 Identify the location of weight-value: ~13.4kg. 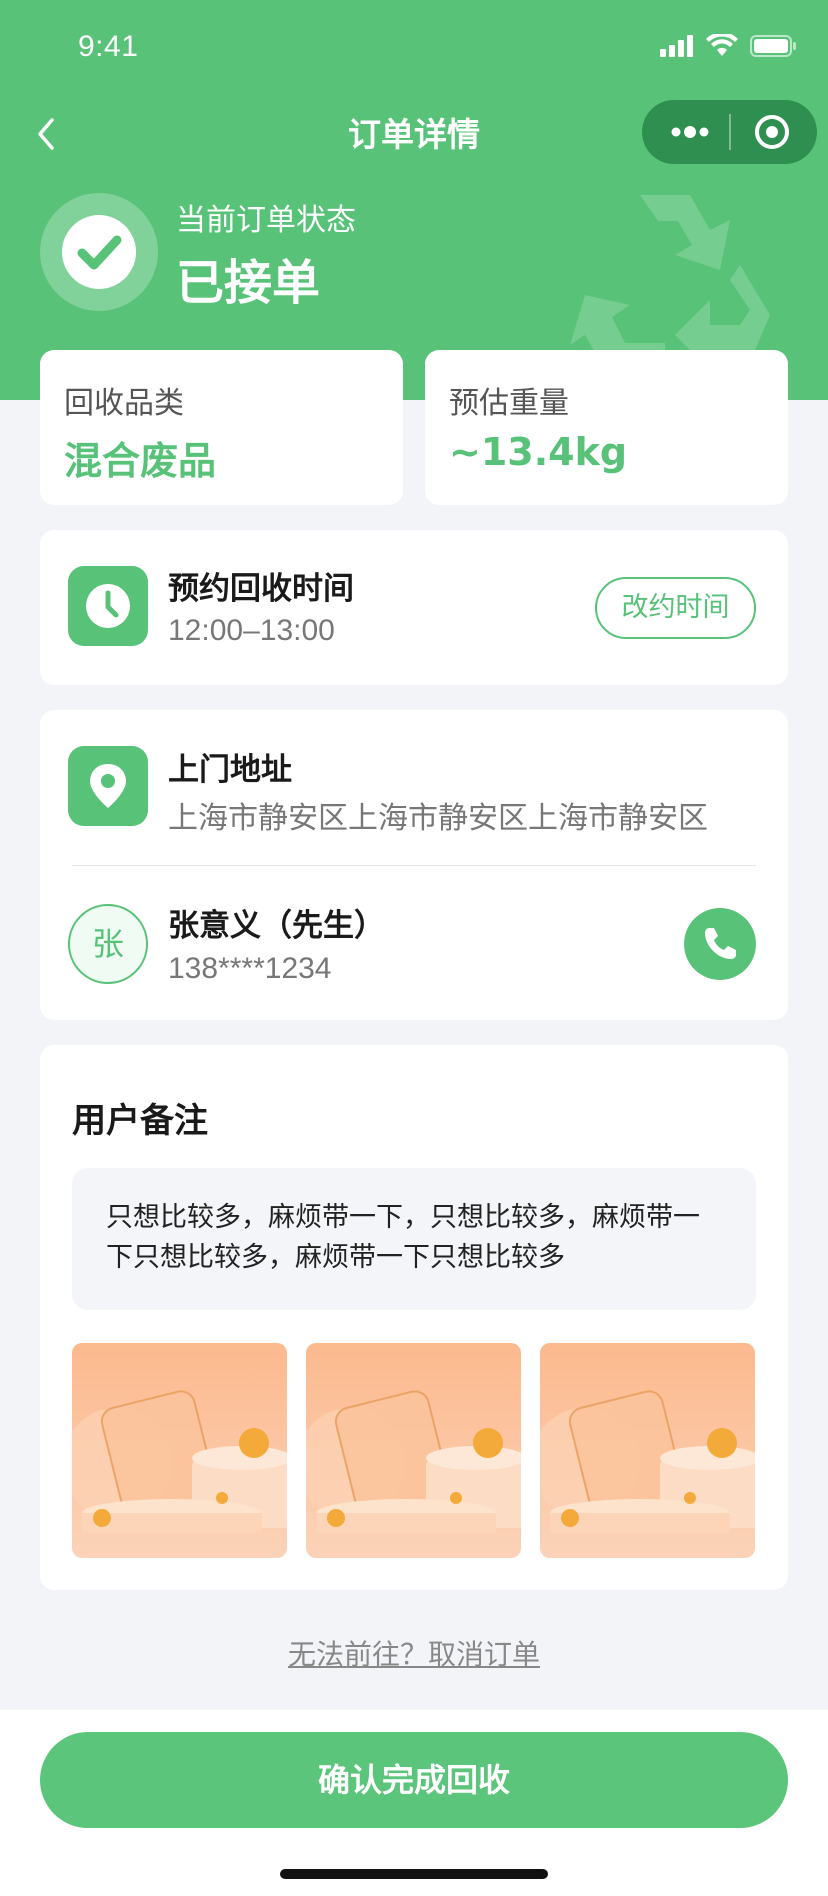
(538, 452).